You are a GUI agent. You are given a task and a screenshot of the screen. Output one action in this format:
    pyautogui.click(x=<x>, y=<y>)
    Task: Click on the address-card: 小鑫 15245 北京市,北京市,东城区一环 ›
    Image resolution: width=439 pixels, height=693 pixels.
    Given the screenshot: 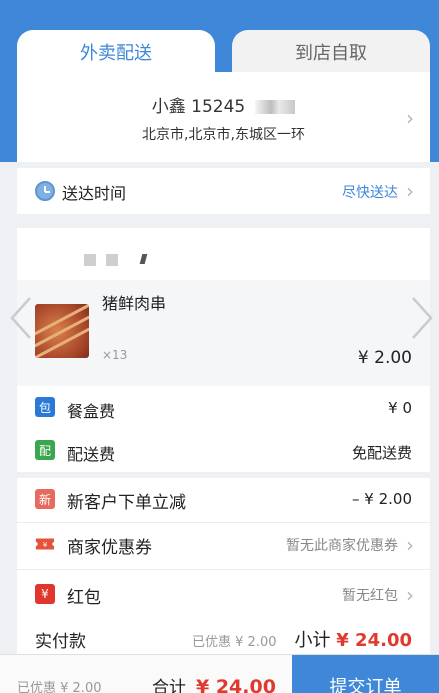 What is the action you would take?
    pyautogui.click(x=223, y=117)
    